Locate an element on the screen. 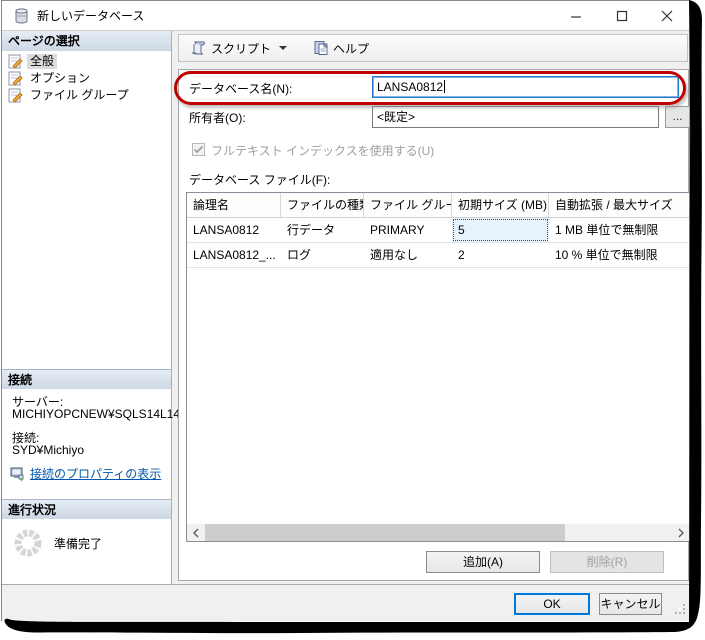 The height and width of the screenshot is (640, 705). table-row: LANSA0812_... ログ 適用なし 2 10 % 単位で無制限 is located at coordinates (438, 255).